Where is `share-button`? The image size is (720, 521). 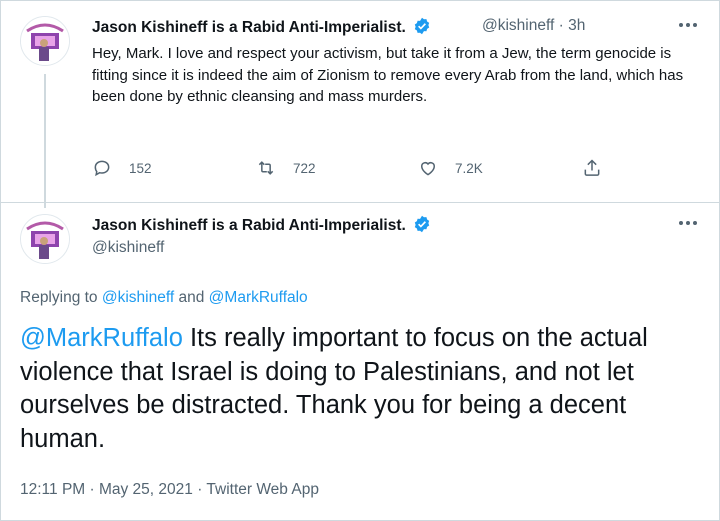 share-button is located at coordinates (600, 168).